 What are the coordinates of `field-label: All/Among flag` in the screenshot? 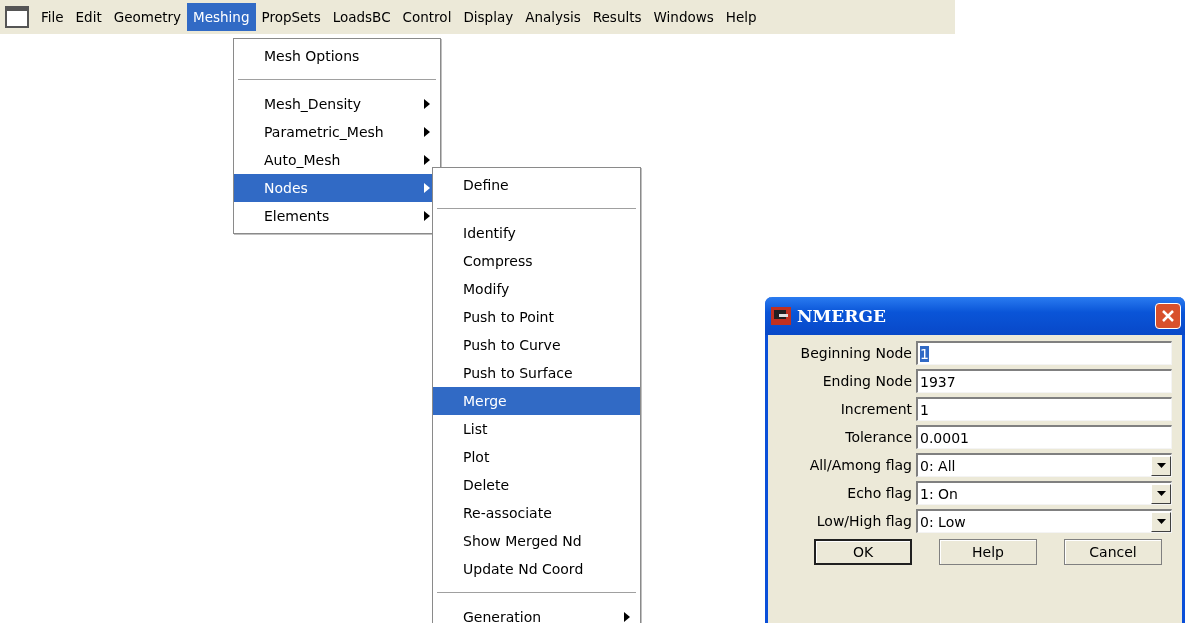 It's located at (860, 465).